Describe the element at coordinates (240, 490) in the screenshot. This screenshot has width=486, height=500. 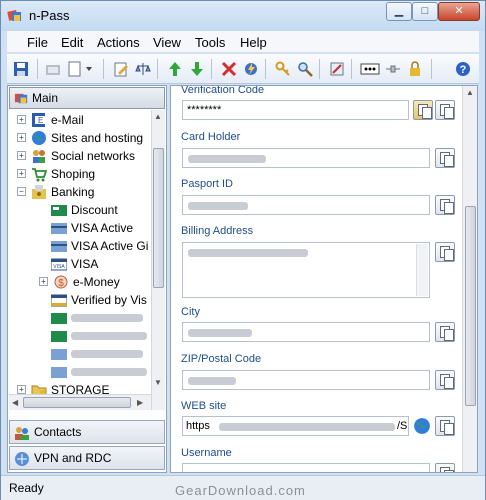
I see `watermark: GearDownload.com` at that location.